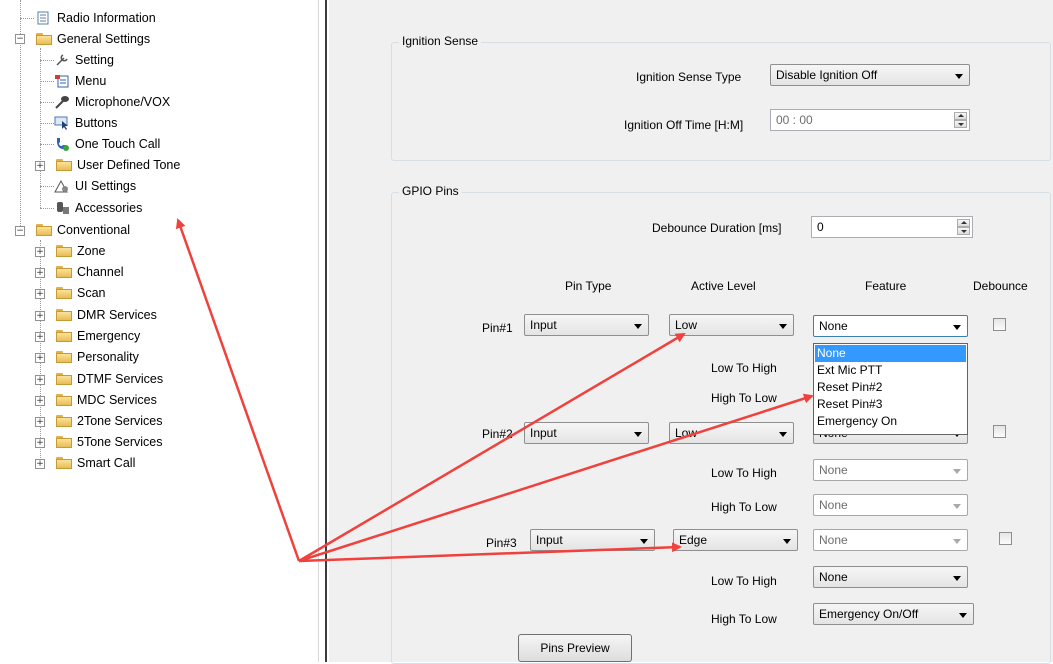 Image resolution: width=1053 pixels, height=664 pixels. Describe the element at coordinates (890, 387) in the screenshot. I see `dropdown-option: Reset Pin#2` at that location.